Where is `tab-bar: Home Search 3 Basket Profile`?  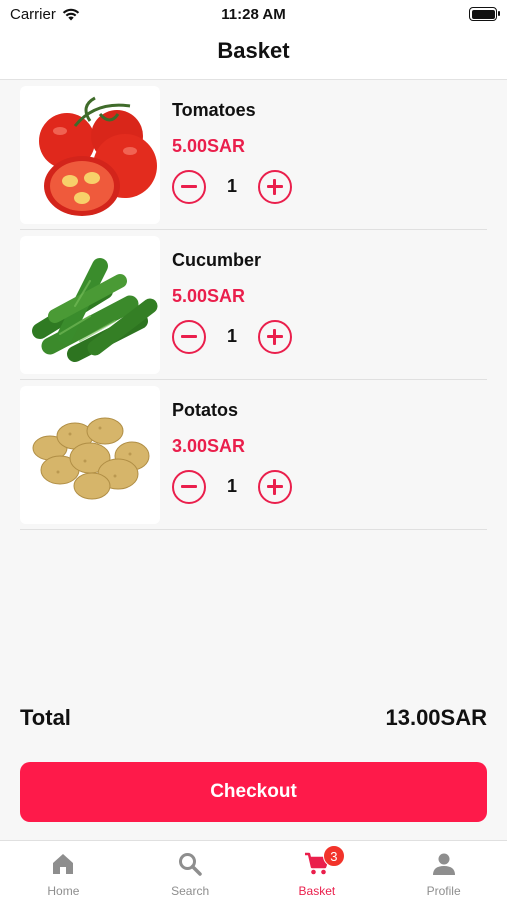
tab-bar: Home Search 3 Basket Profile is located at coordinates (253, 870).